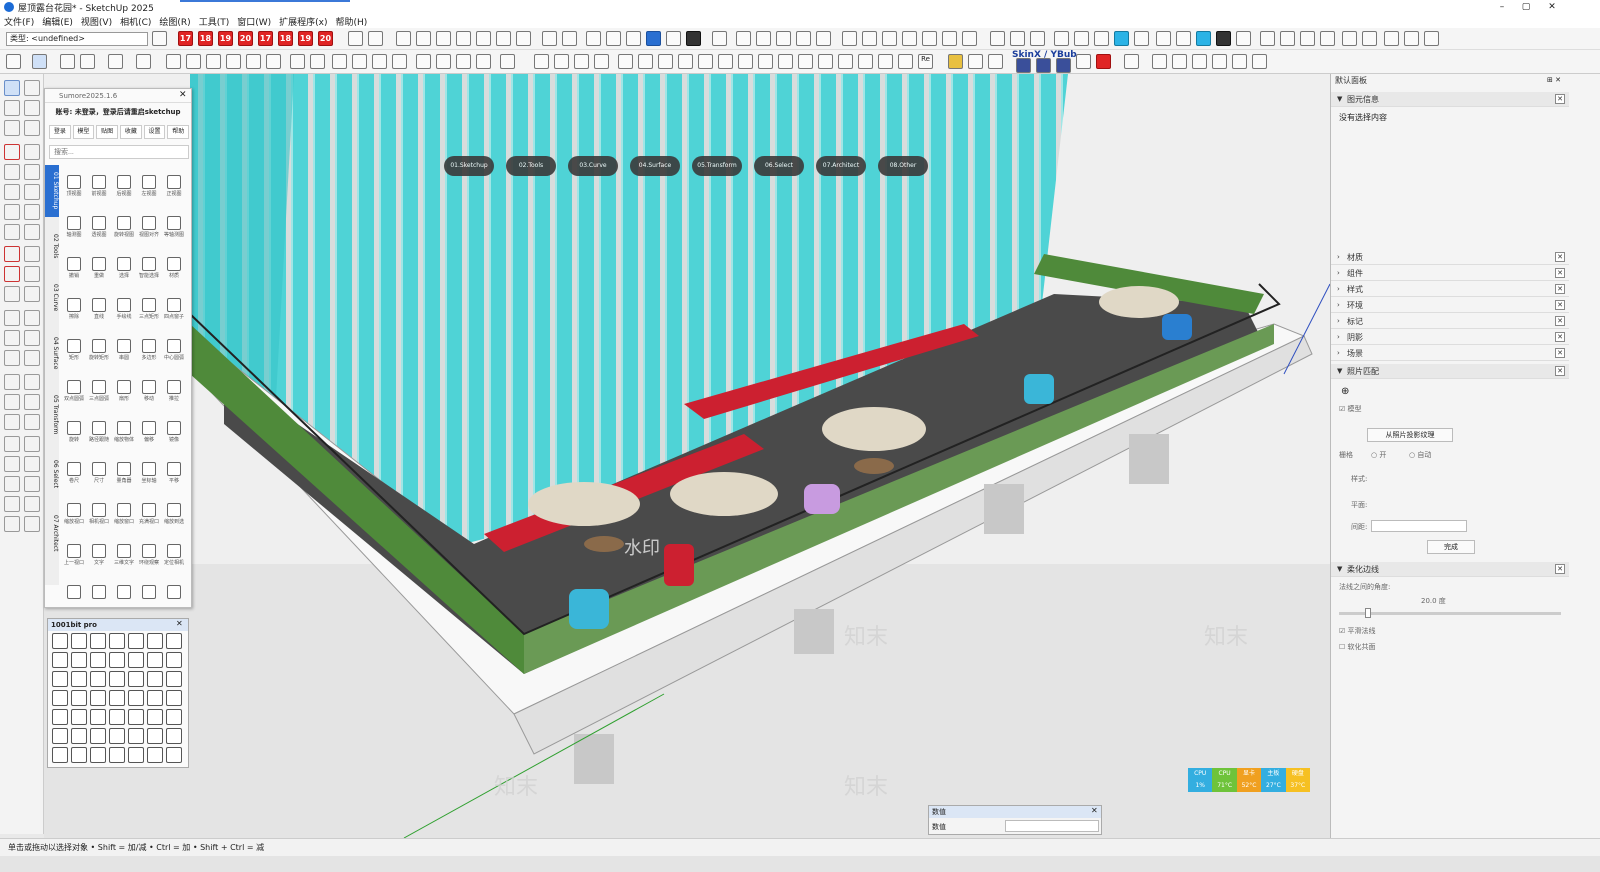  Describe the element at coordinates (174, 352) in the screenshot. I see `sumore-tool-item: 中心圆弧` at that location.